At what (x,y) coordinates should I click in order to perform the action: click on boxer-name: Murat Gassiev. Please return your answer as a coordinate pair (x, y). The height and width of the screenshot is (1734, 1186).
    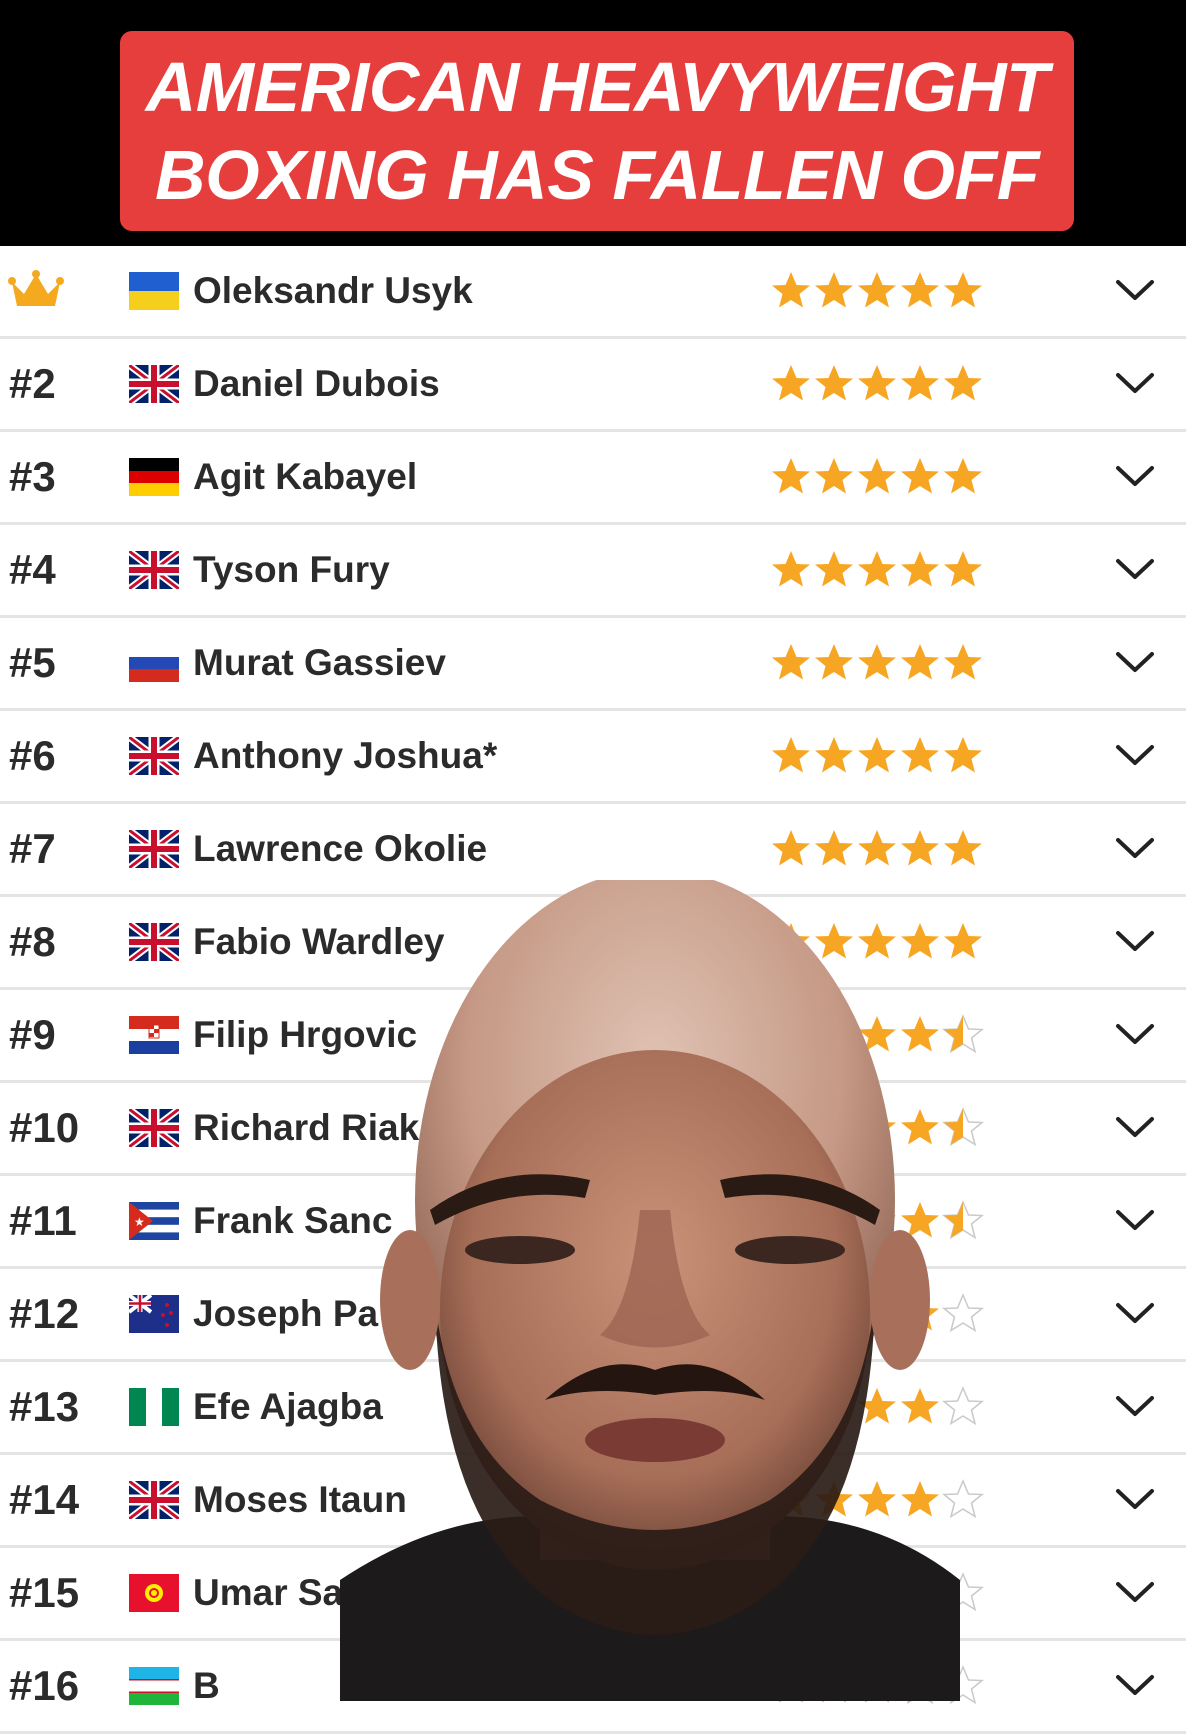
    Looking at the image, I should click on (319, 662).